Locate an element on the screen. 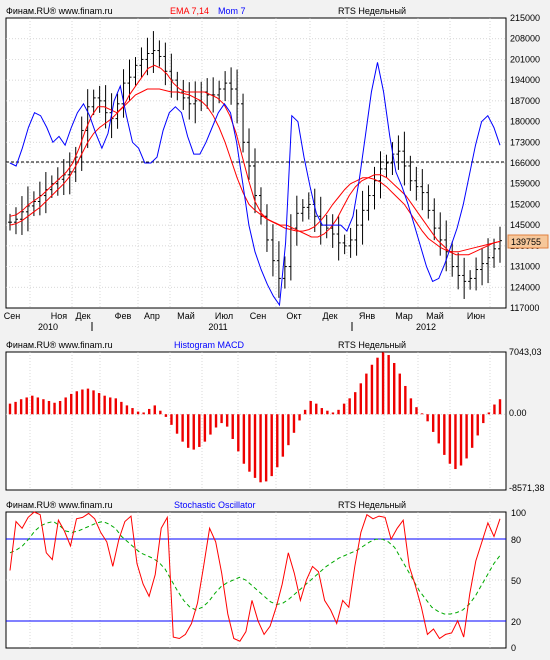 This screenshot has width=550, height=660. x-month-label: Ноя is located at coordinates (59, 316).